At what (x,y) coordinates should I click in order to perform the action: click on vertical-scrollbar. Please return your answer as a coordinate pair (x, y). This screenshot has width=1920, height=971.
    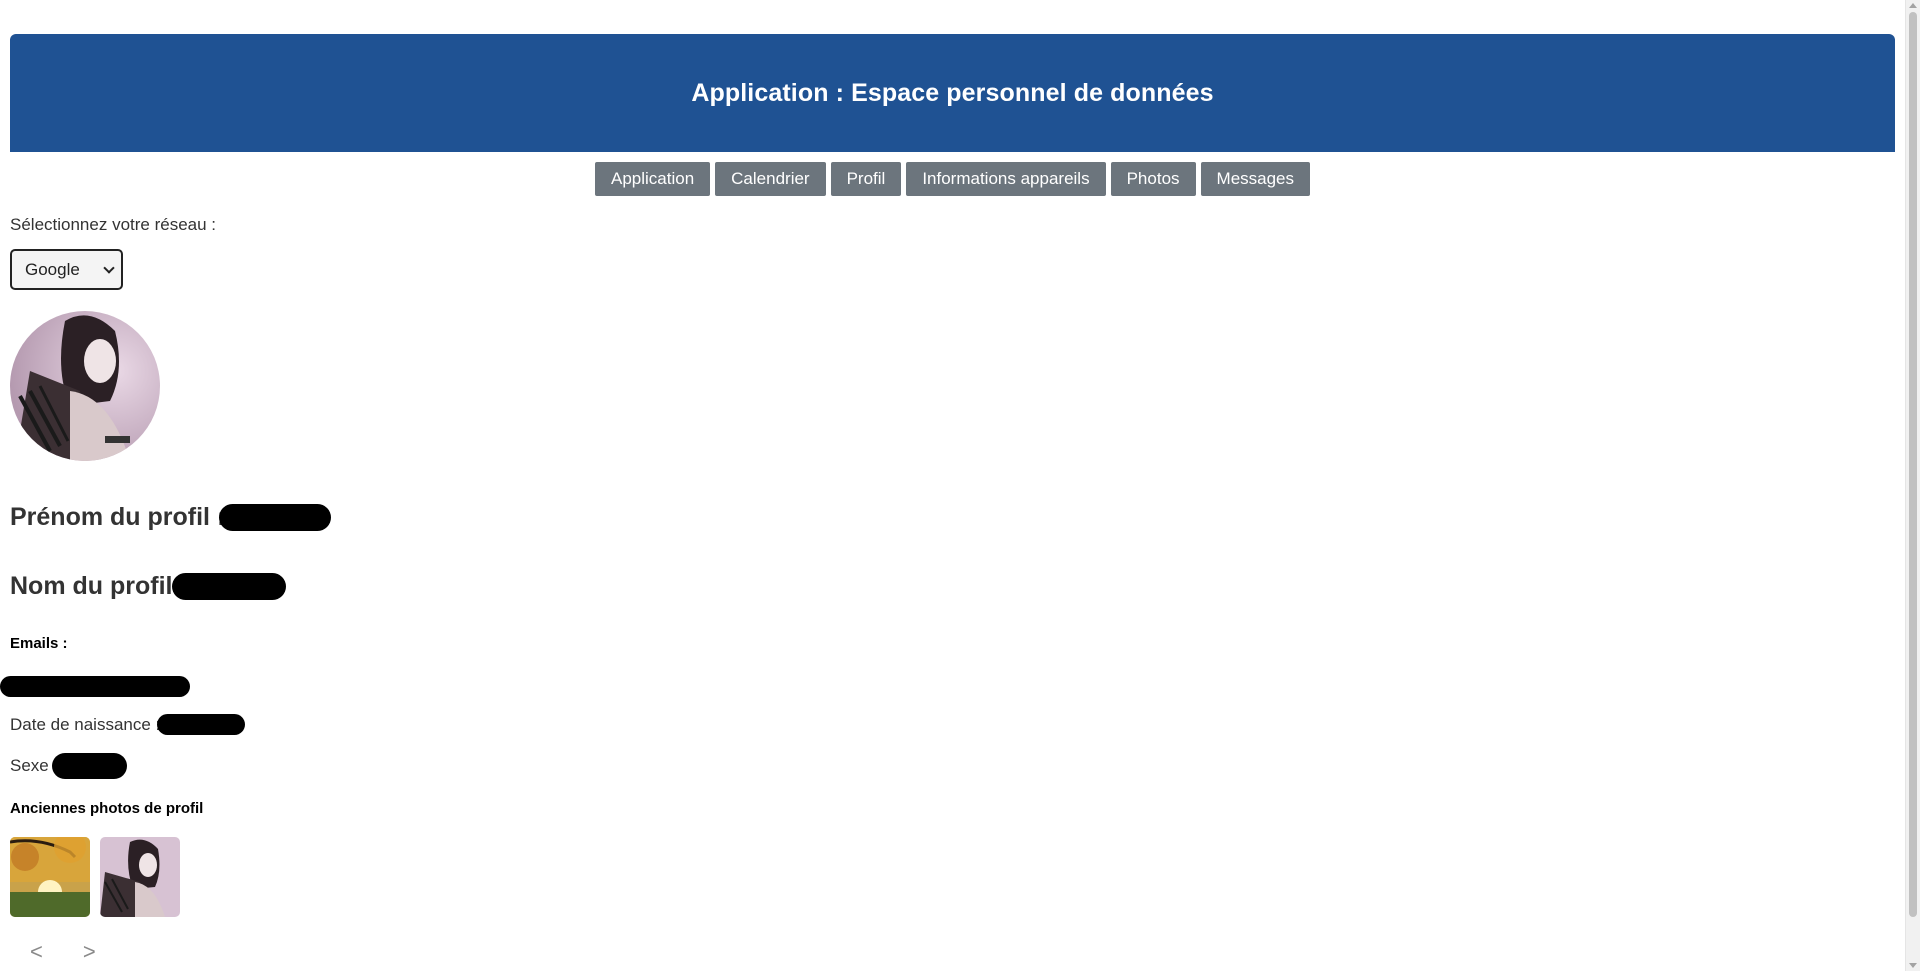
    Looking at the image, I should click on (1912, 485).